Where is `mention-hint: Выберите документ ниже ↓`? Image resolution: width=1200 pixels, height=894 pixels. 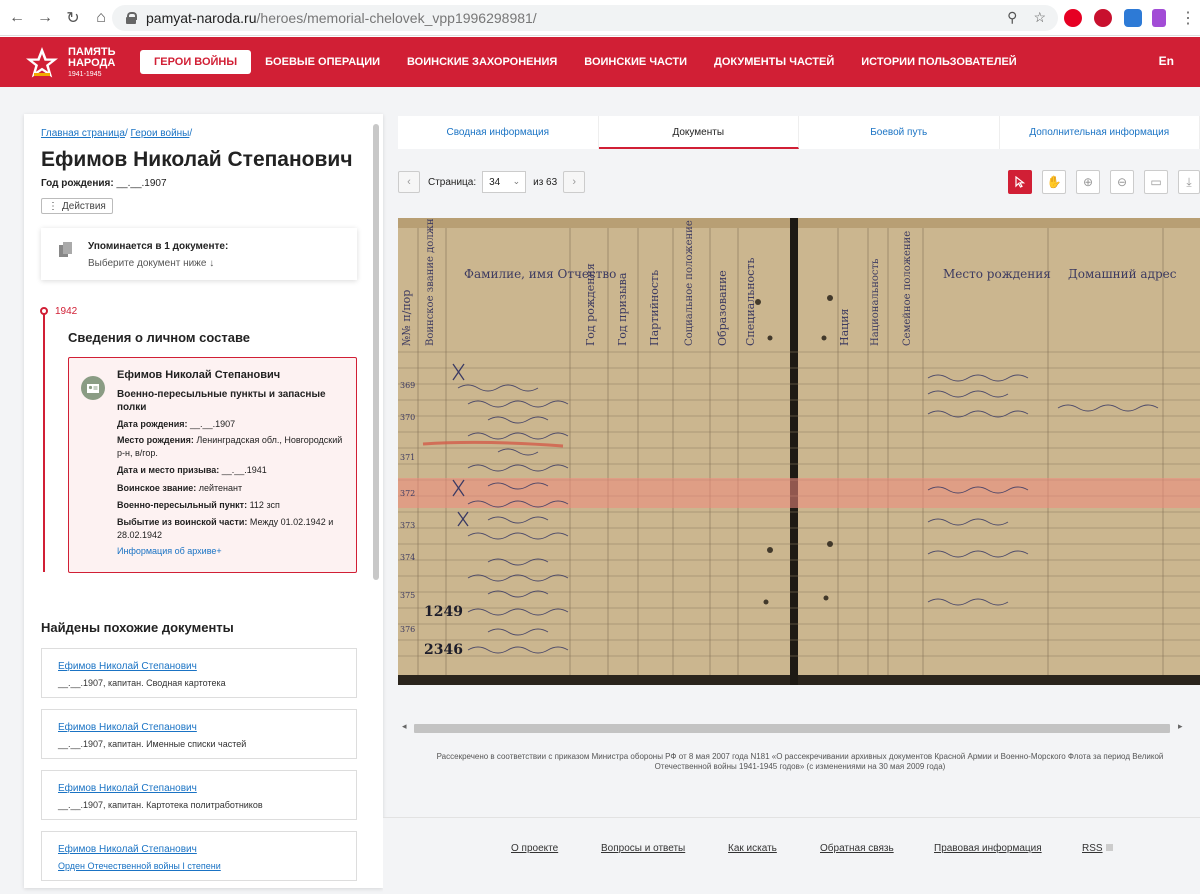
mention-hint: Выберите документ ниже ↓ is located at coordinates (151, 263).